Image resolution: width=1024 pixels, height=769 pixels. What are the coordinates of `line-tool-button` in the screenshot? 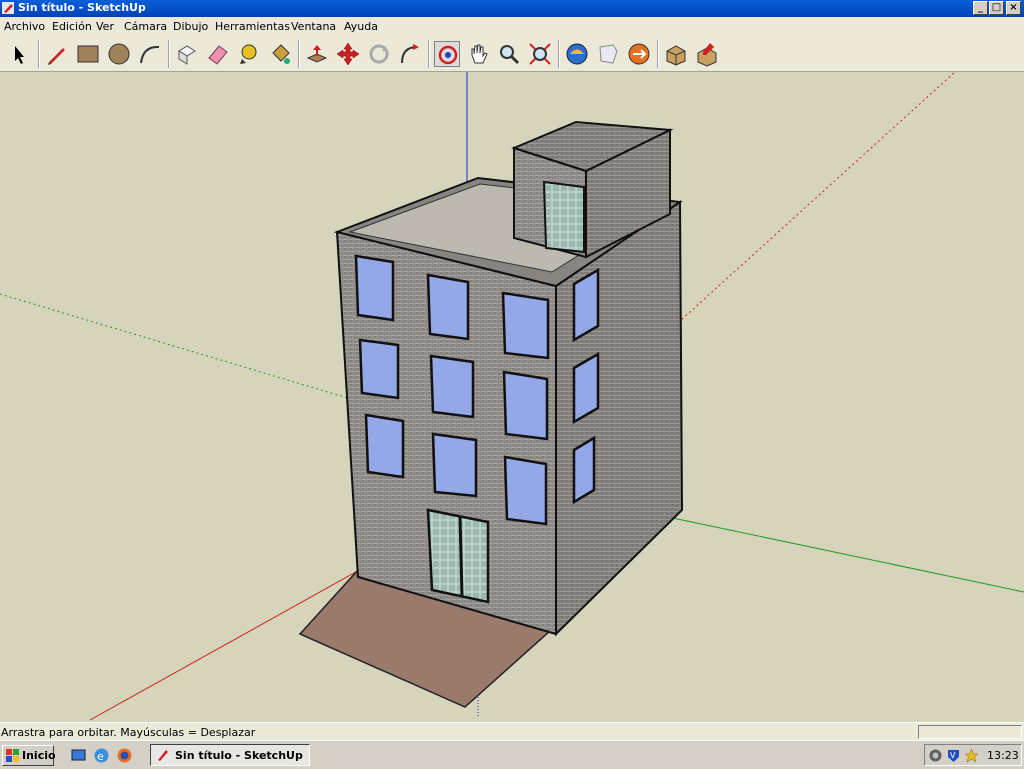 It's located at (57, 54).